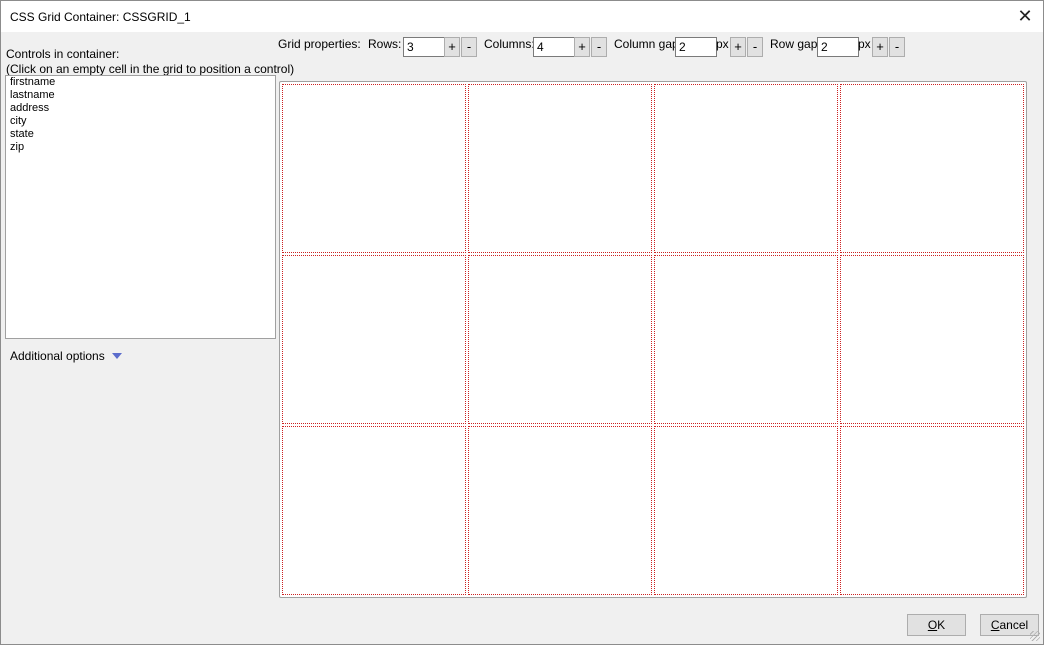 The width and height of the screenshot is (1044, 645). I want to click on rows-plus-button: +, so click(452, 47).